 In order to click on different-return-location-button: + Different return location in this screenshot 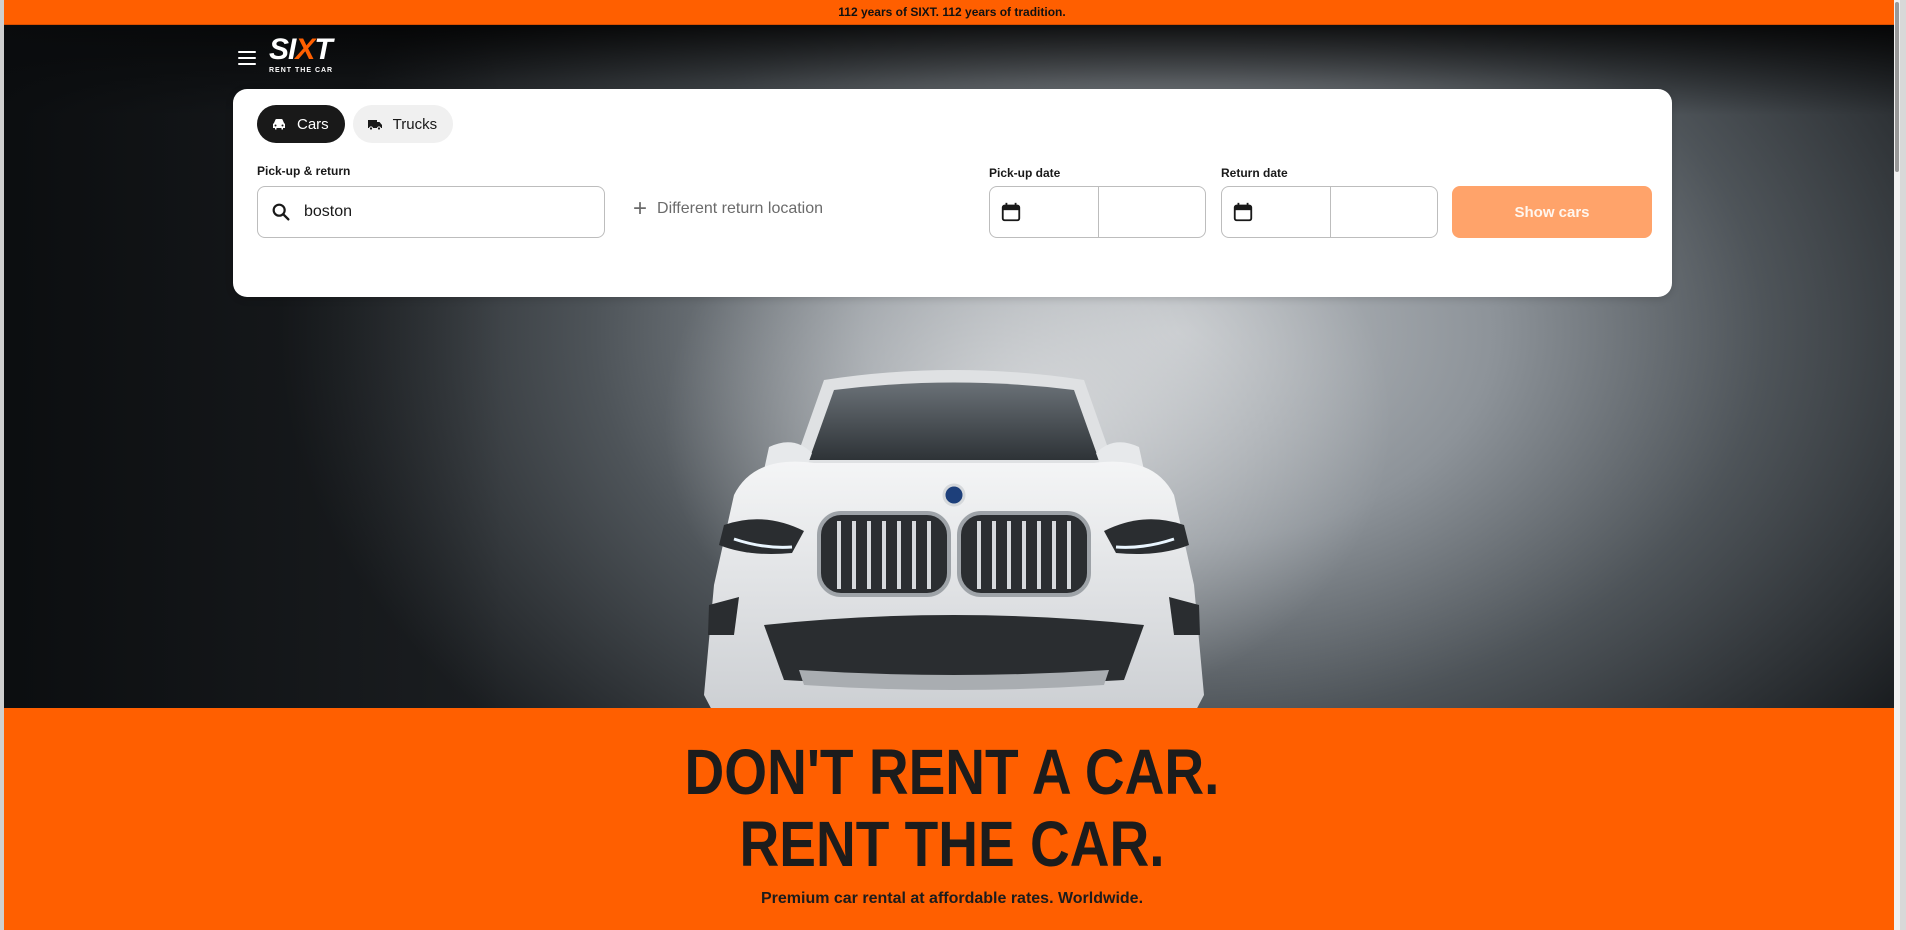, I will do `click(728, 208)`.